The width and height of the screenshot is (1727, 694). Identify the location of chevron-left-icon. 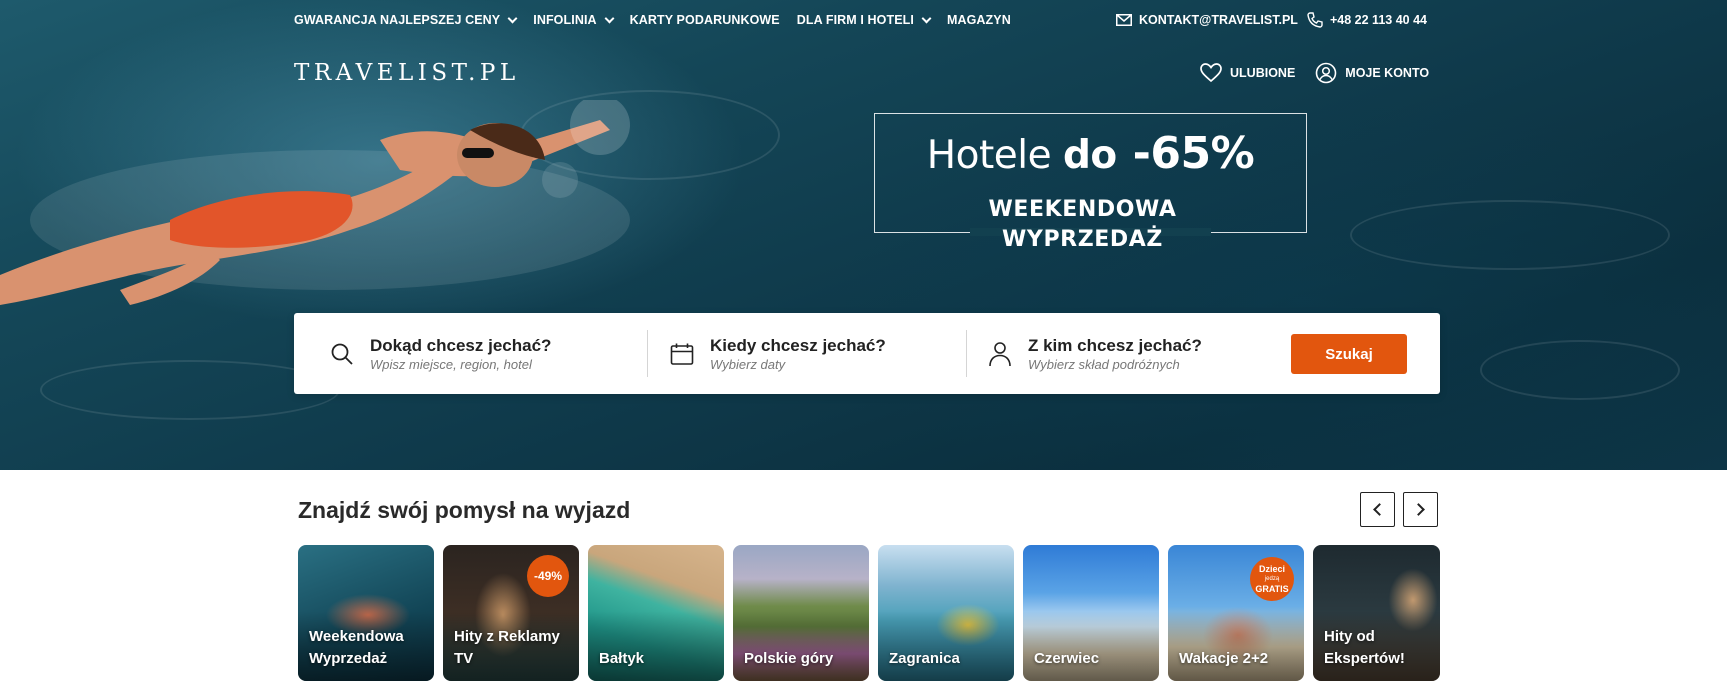
(1379, 509).